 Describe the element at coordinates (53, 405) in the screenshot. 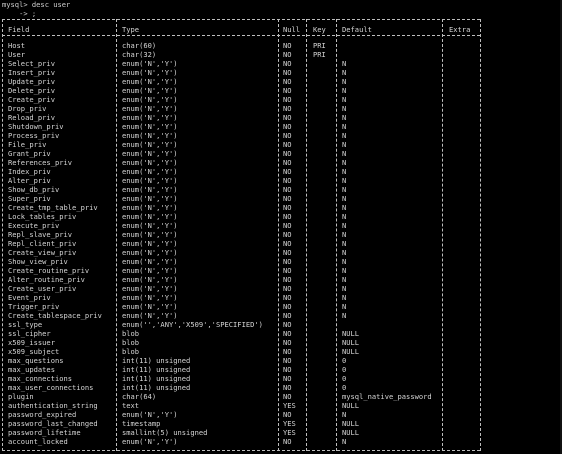

I see `field-cell: authentication_string` at that location.